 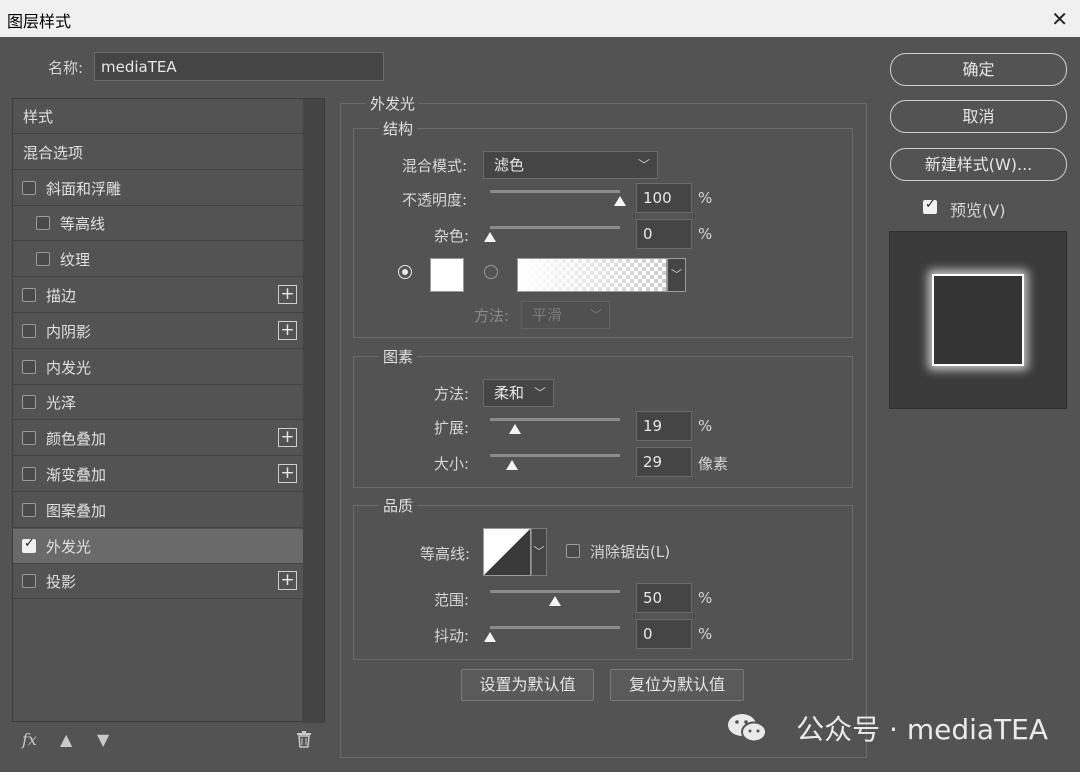 I want to click on cancel-button: 取消, so click(x=978, y=116).